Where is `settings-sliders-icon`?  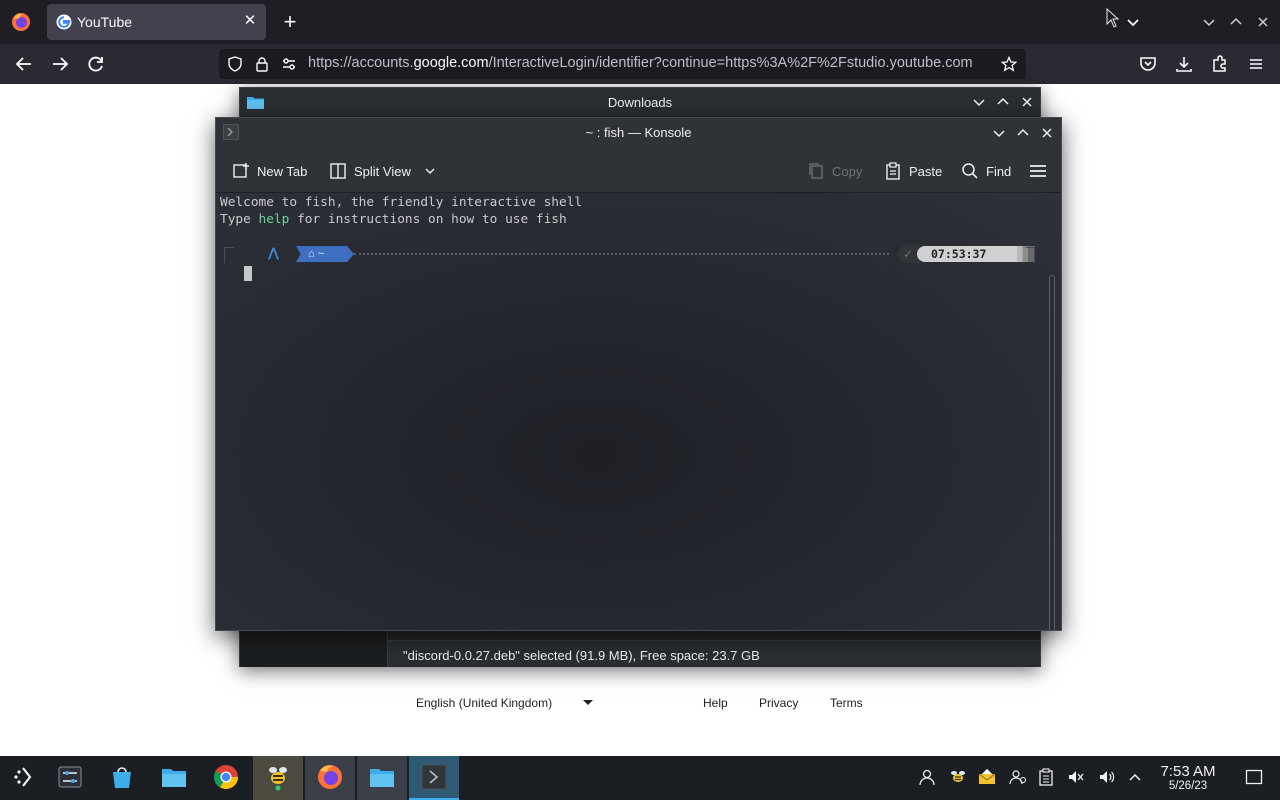 settings-sliders-icon is located at coordinates (70, 777).